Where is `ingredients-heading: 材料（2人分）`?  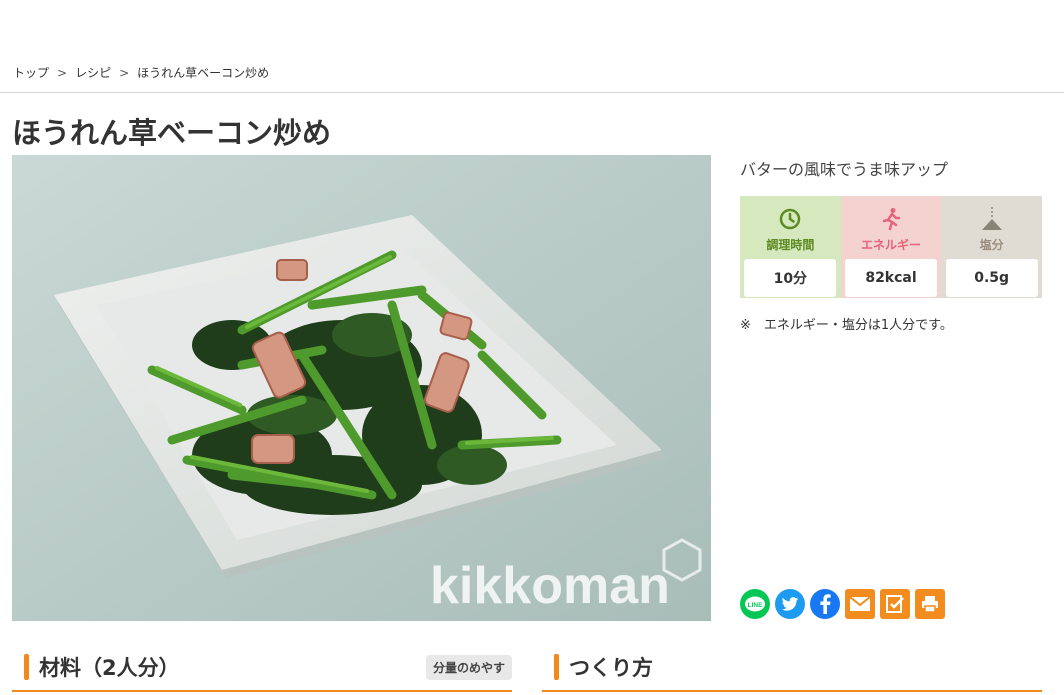
ingredients-heading: 材料（2人分） is located at coordinates (102, 667).